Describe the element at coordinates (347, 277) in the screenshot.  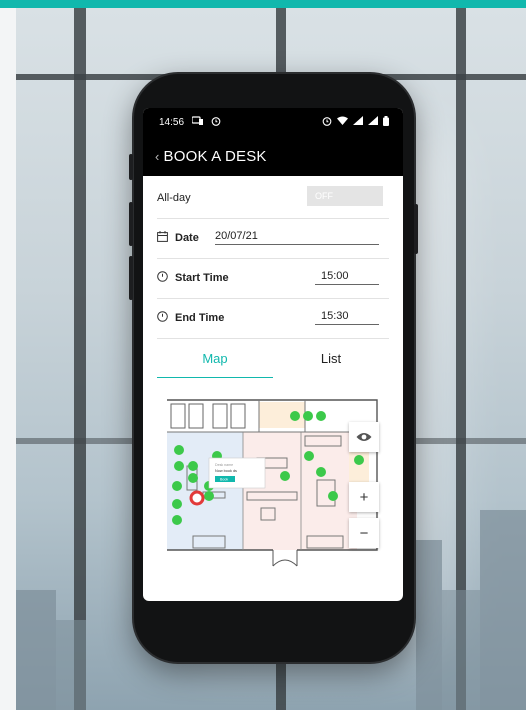
I see `start-time-field: 15:00` at that location.